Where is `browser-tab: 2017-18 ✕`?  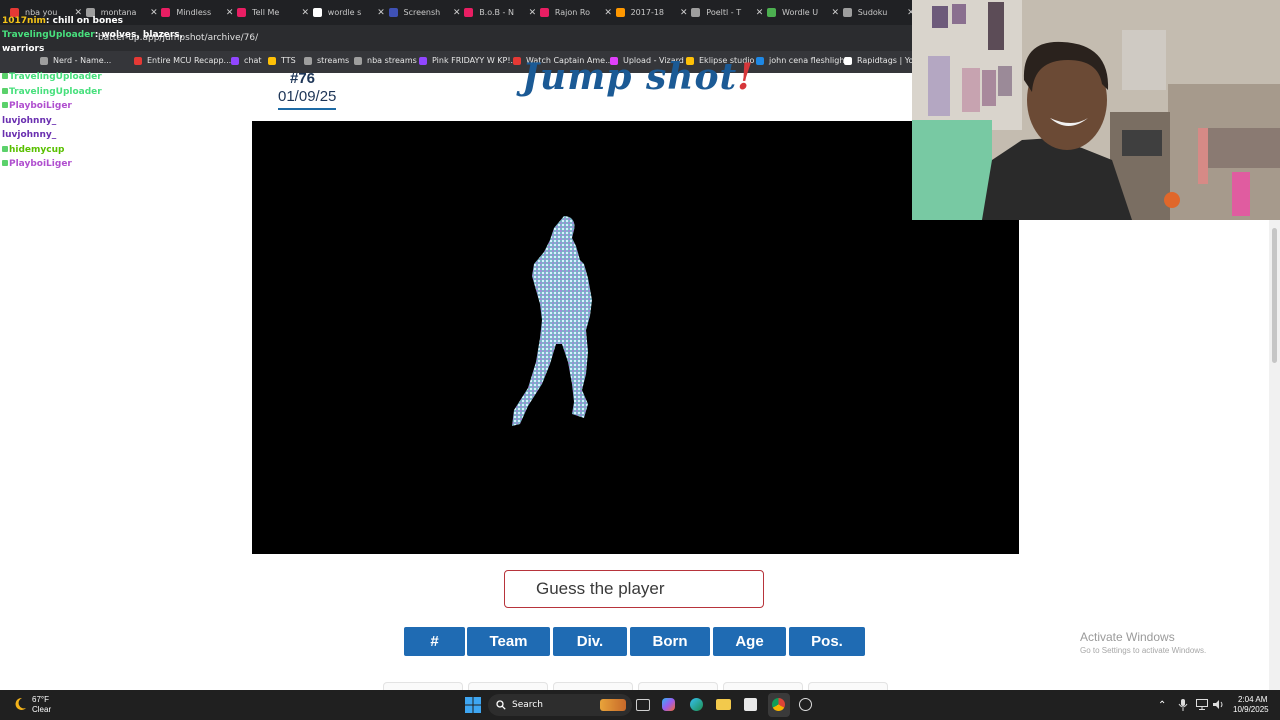 browser-tab: 2017-18 ✕ is located at coordinates (651, 12).